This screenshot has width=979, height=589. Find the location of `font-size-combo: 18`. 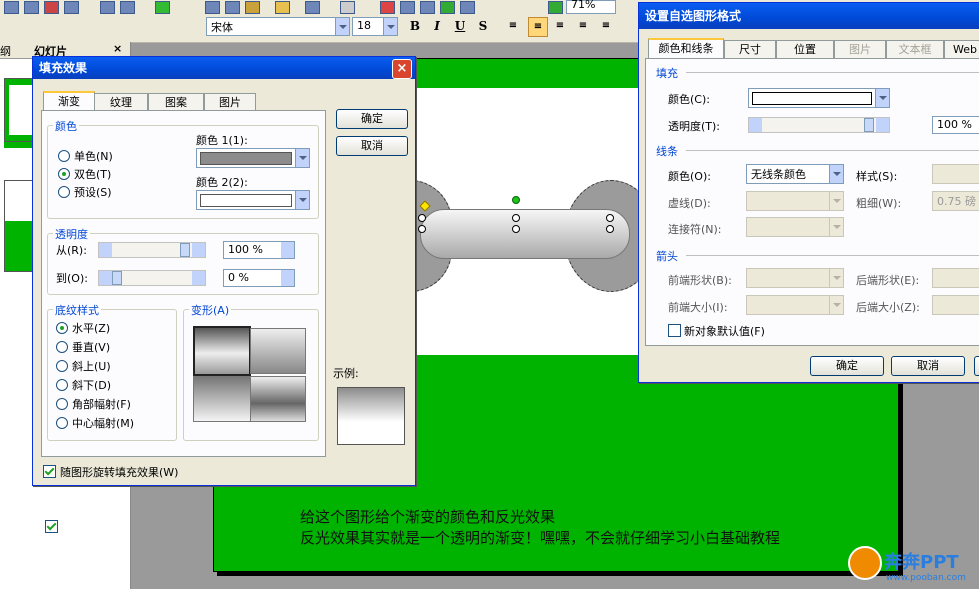

font-size-combo: 18 is located at coordinates (375, 26).